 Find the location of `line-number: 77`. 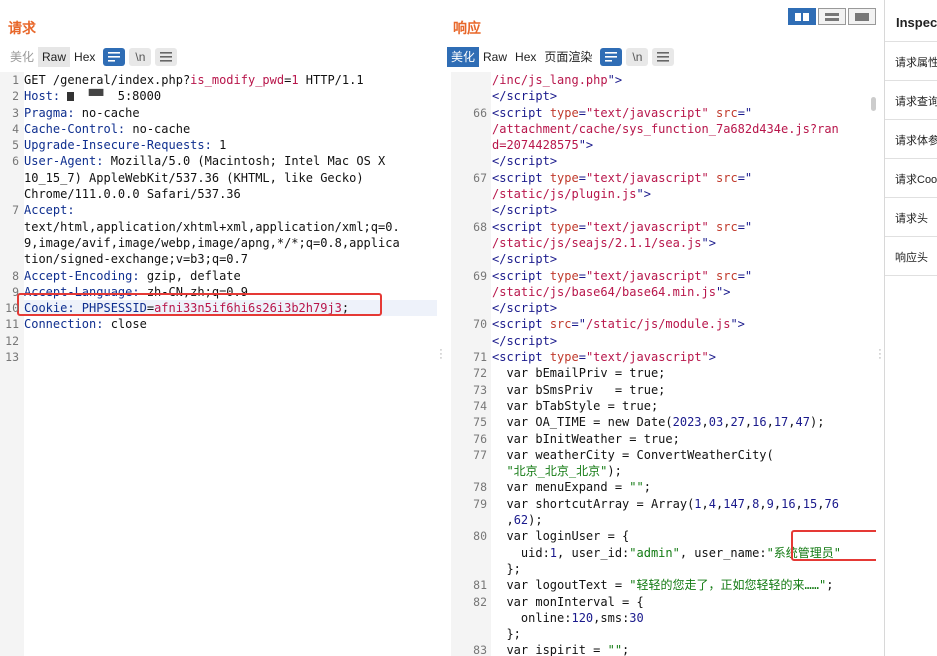

line-number: 77 is located at coordinates (480, 454).